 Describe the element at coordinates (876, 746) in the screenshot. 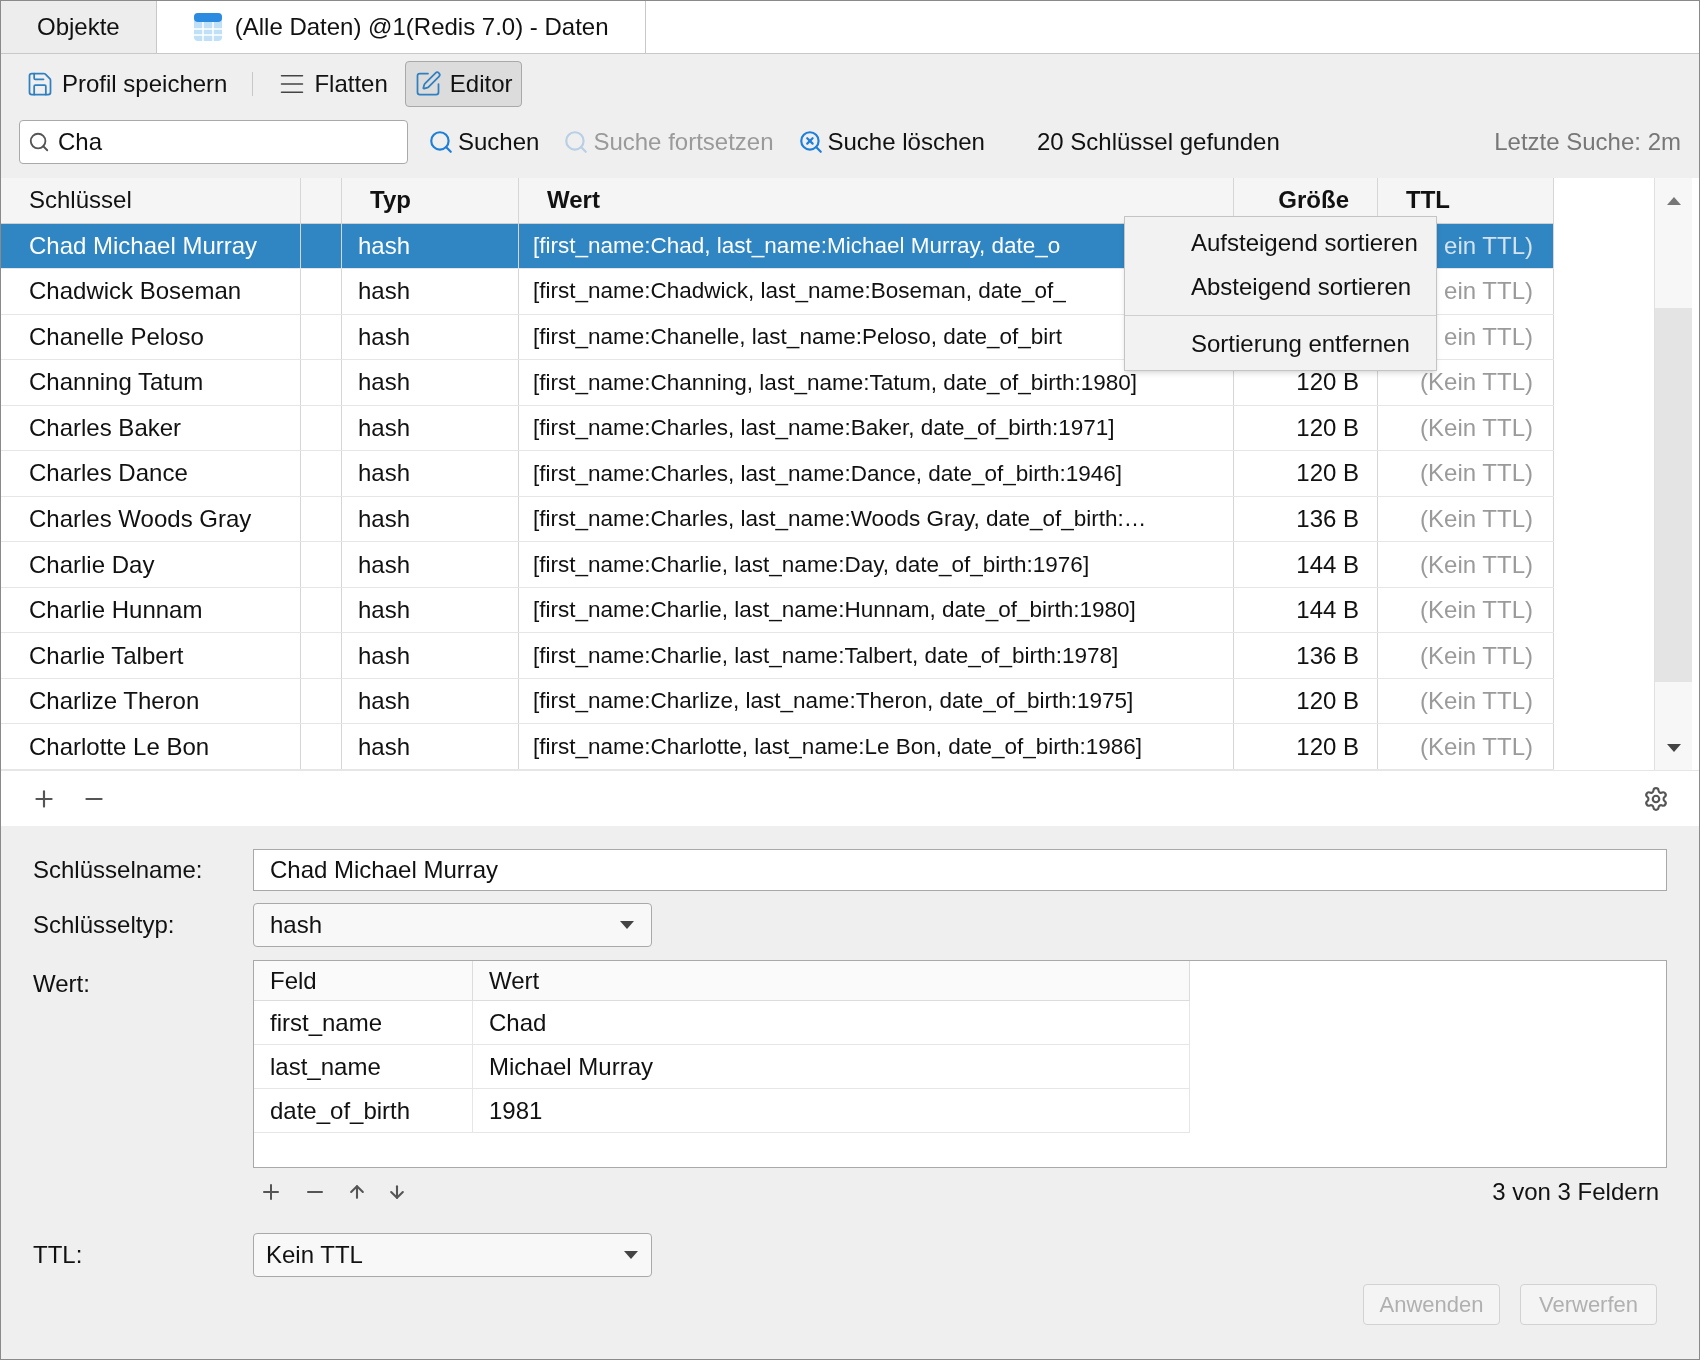

I see `table-cell: [first_name:Charlotte, last_name:Le Bon, date_of_birth:1986]` at that location.